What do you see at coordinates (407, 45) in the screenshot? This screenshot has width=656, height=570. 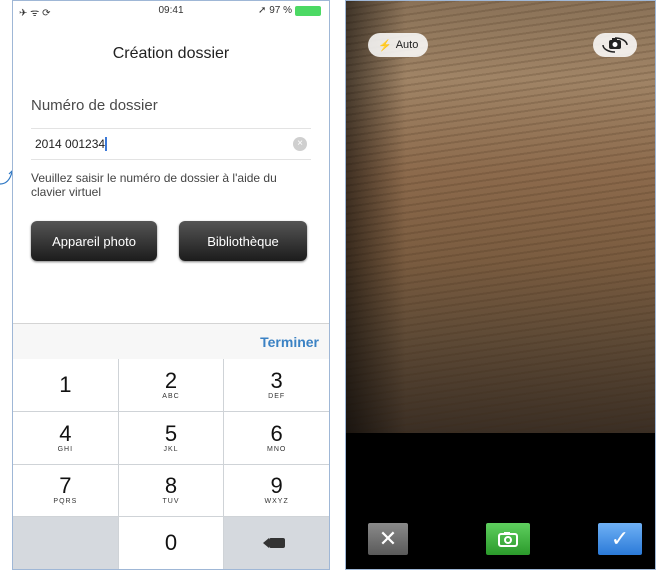 I see `flash-label: Auto` at bounding box center [407, 45].